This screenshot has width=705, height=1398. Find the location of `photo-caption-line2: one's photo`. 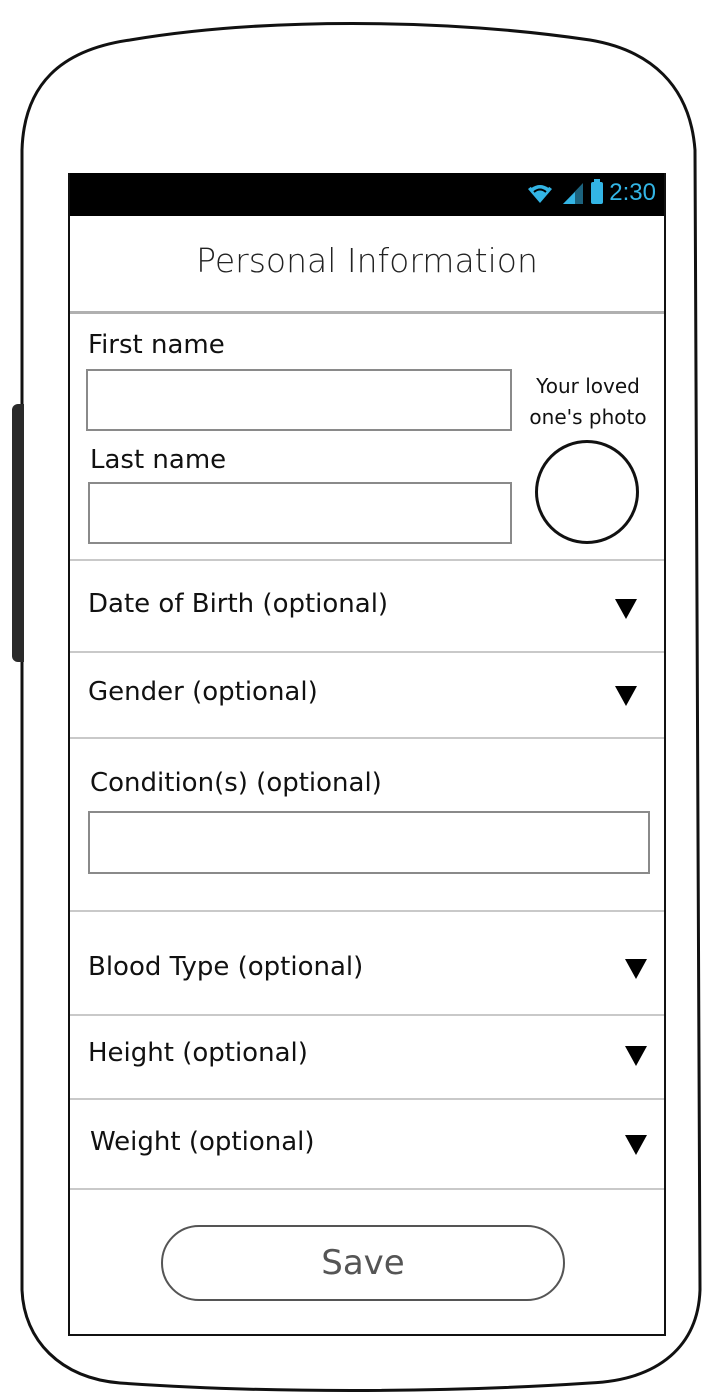

photo-caption-line2: one's photo is located at coordinates (588, 417).